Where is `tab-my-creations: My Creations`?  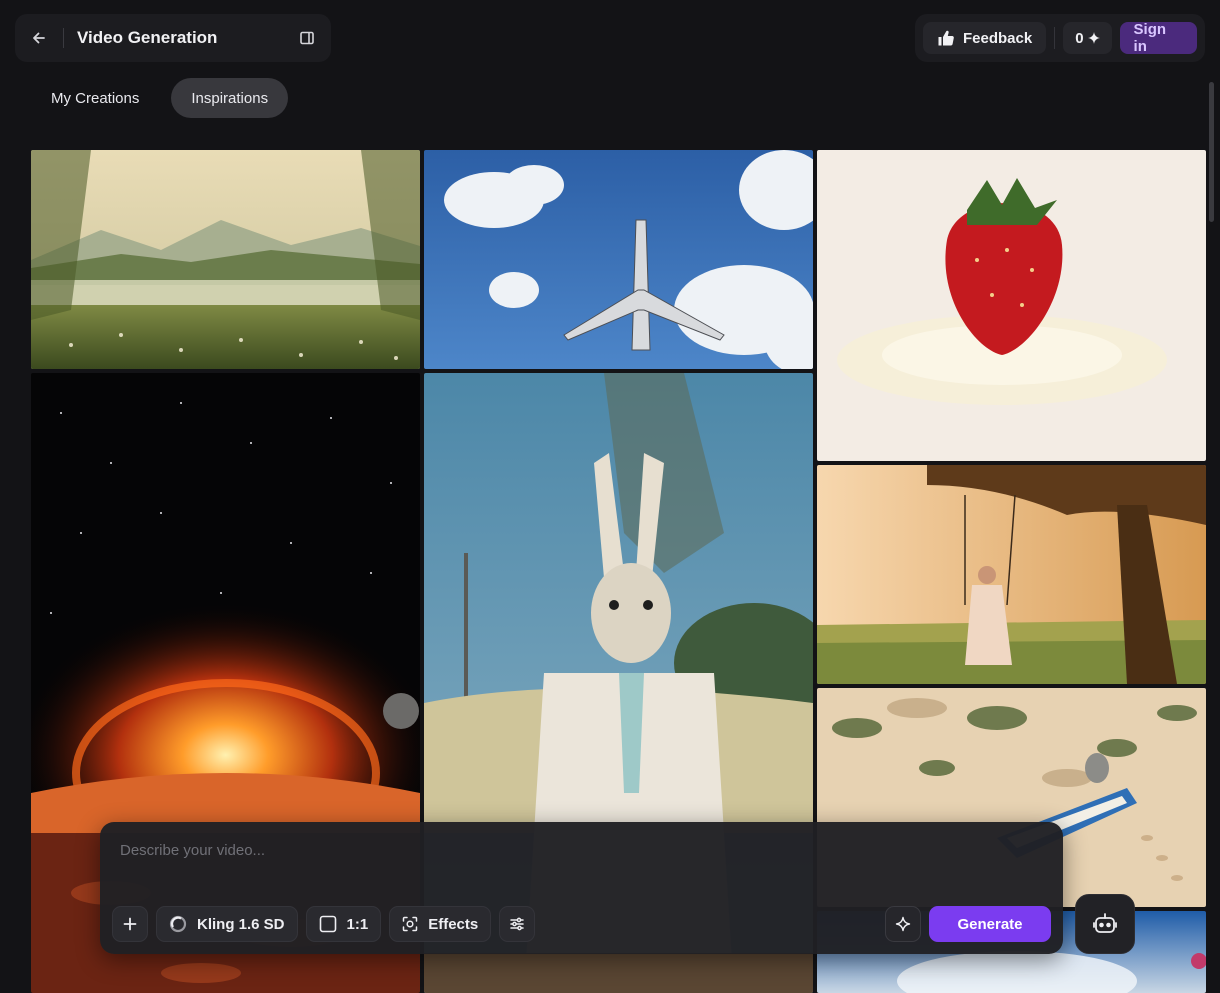
tab-my-creations: My Creations is located at coordinates (95, 98).